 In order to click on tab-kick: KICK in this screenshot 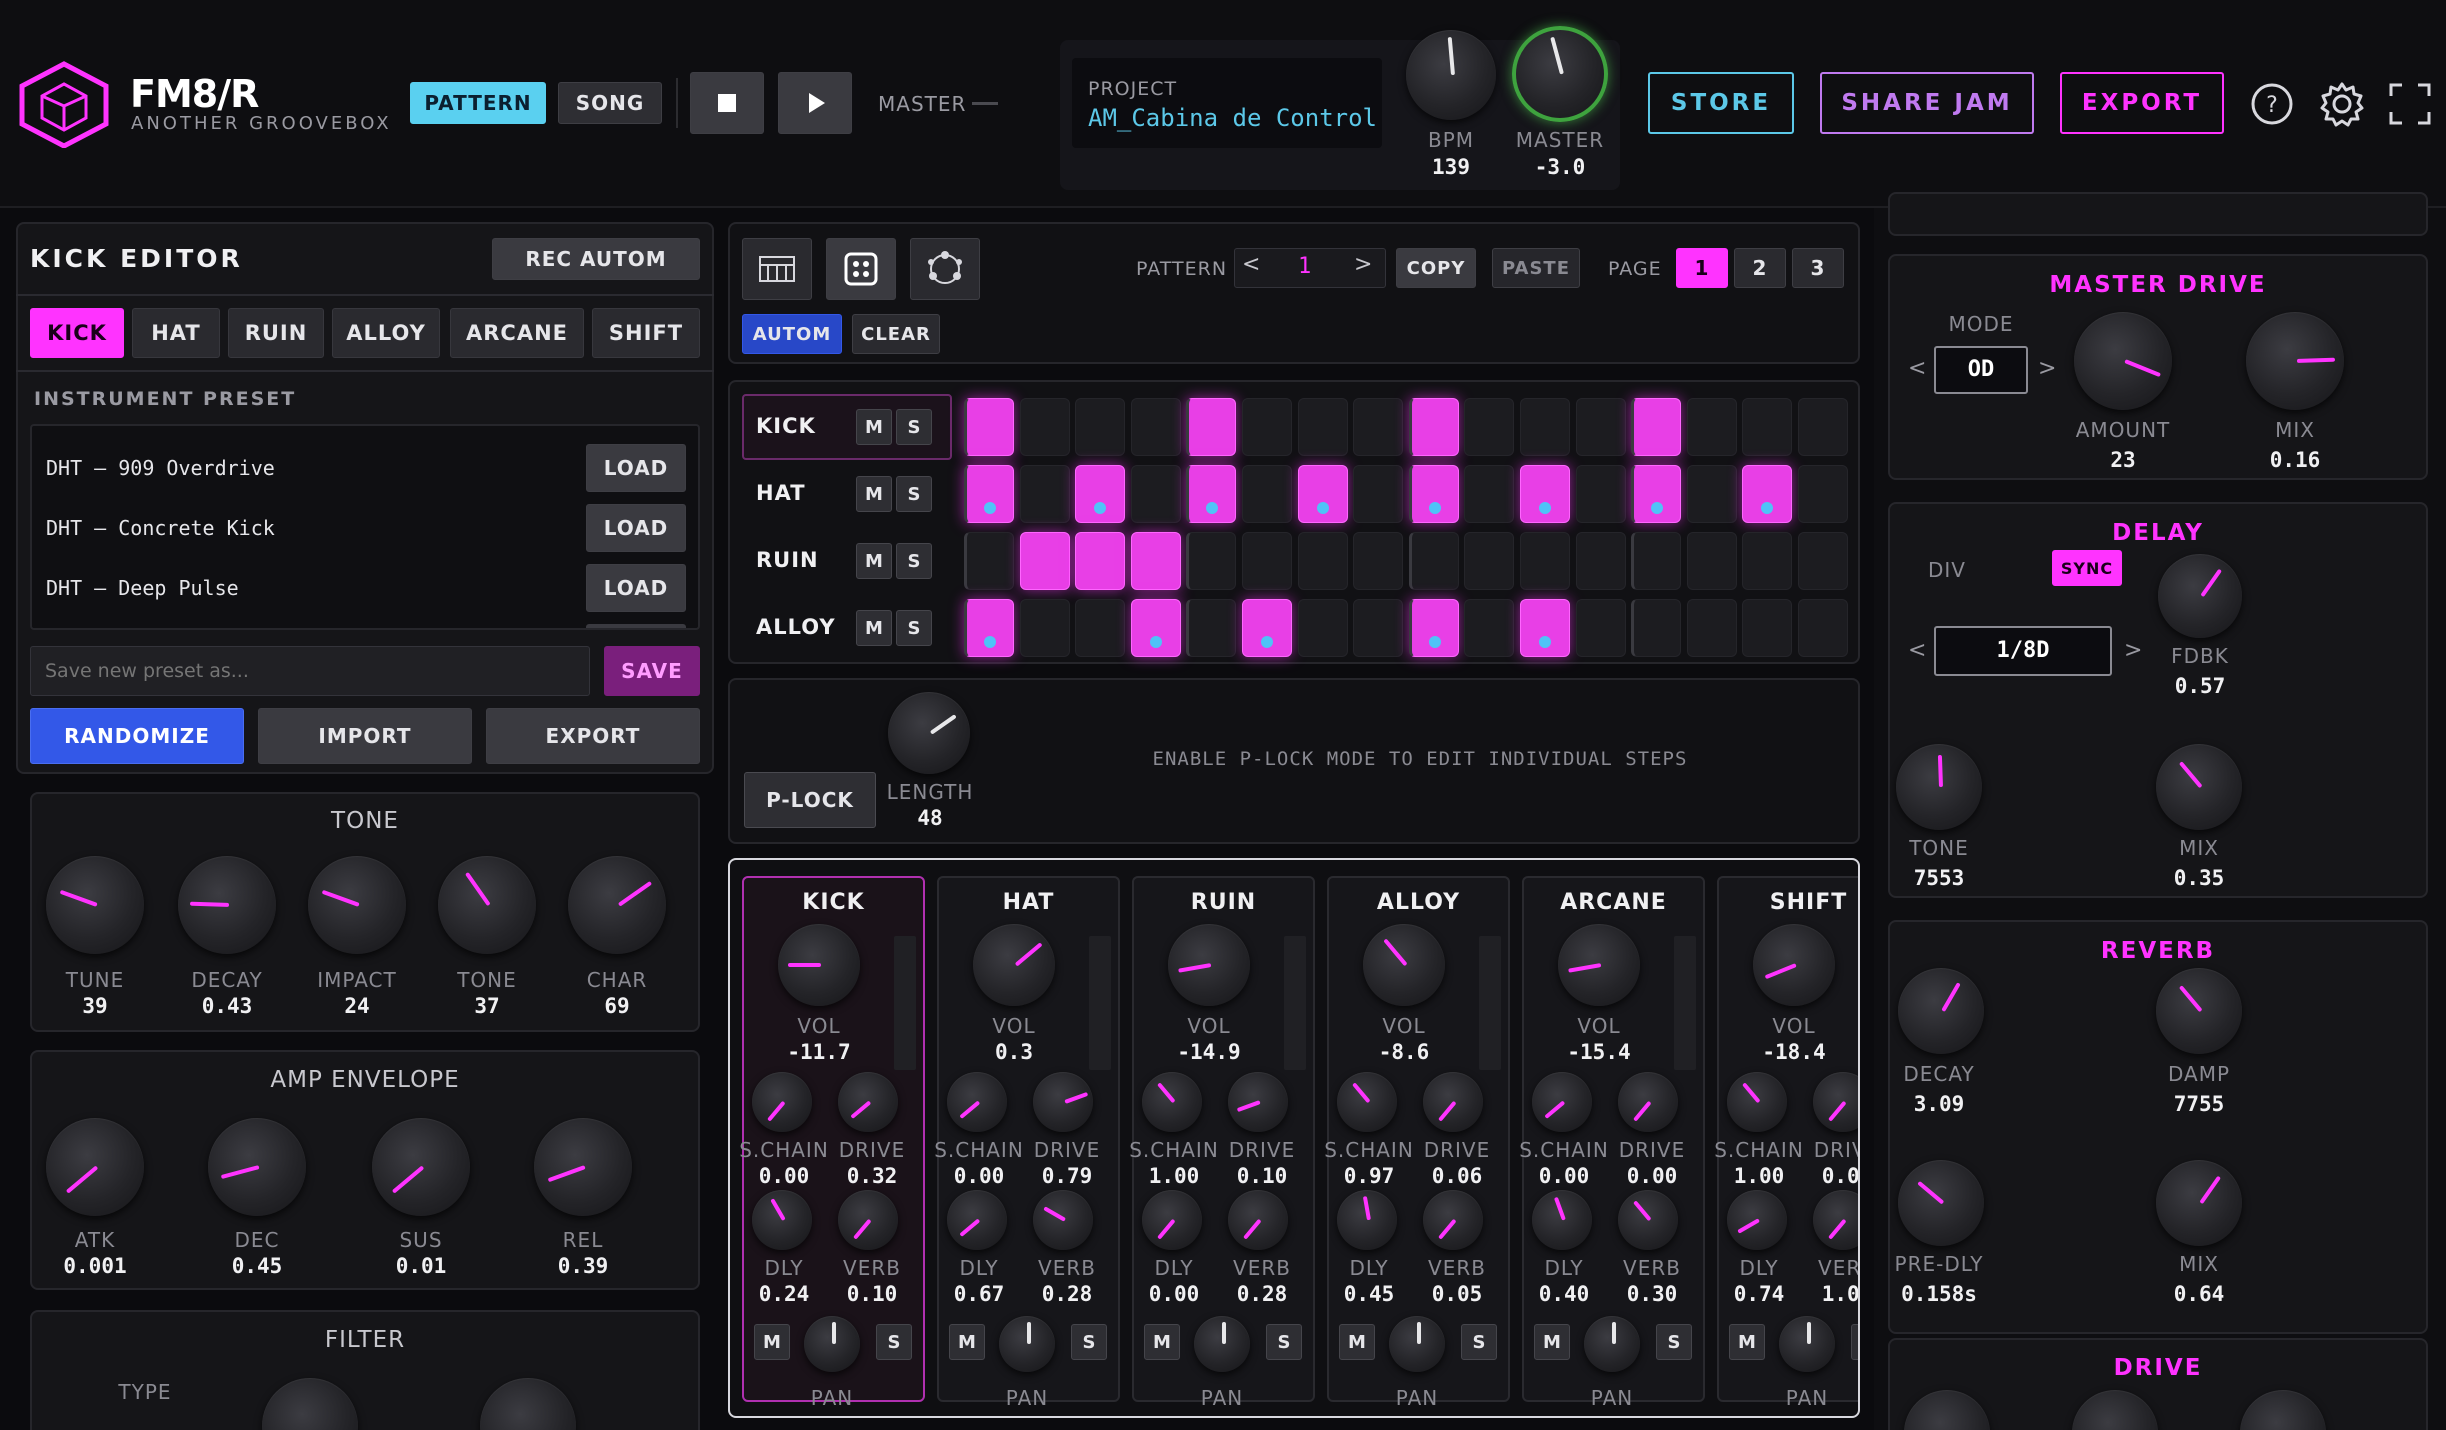, I will do `click(77, 333)`.